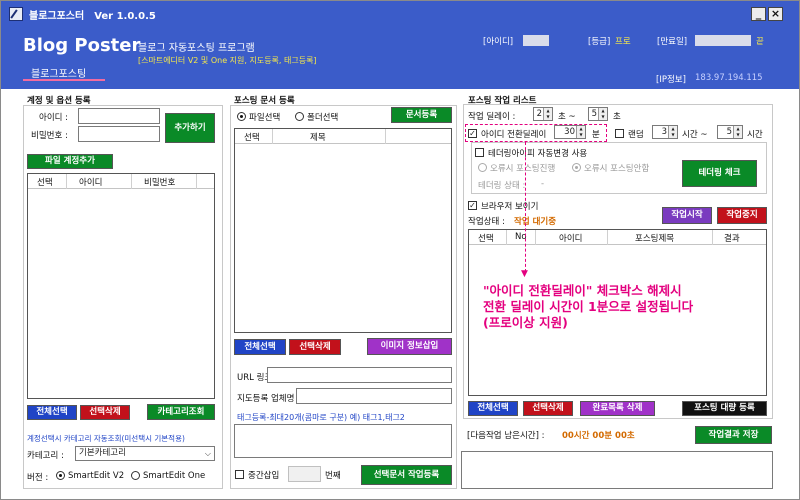 The height and width of the screenshot is (500, 800). What do you see at coordinates (755, 135) in the screenshot?
I see `random-unit-label: 시간` at bounding box center [755, 135].